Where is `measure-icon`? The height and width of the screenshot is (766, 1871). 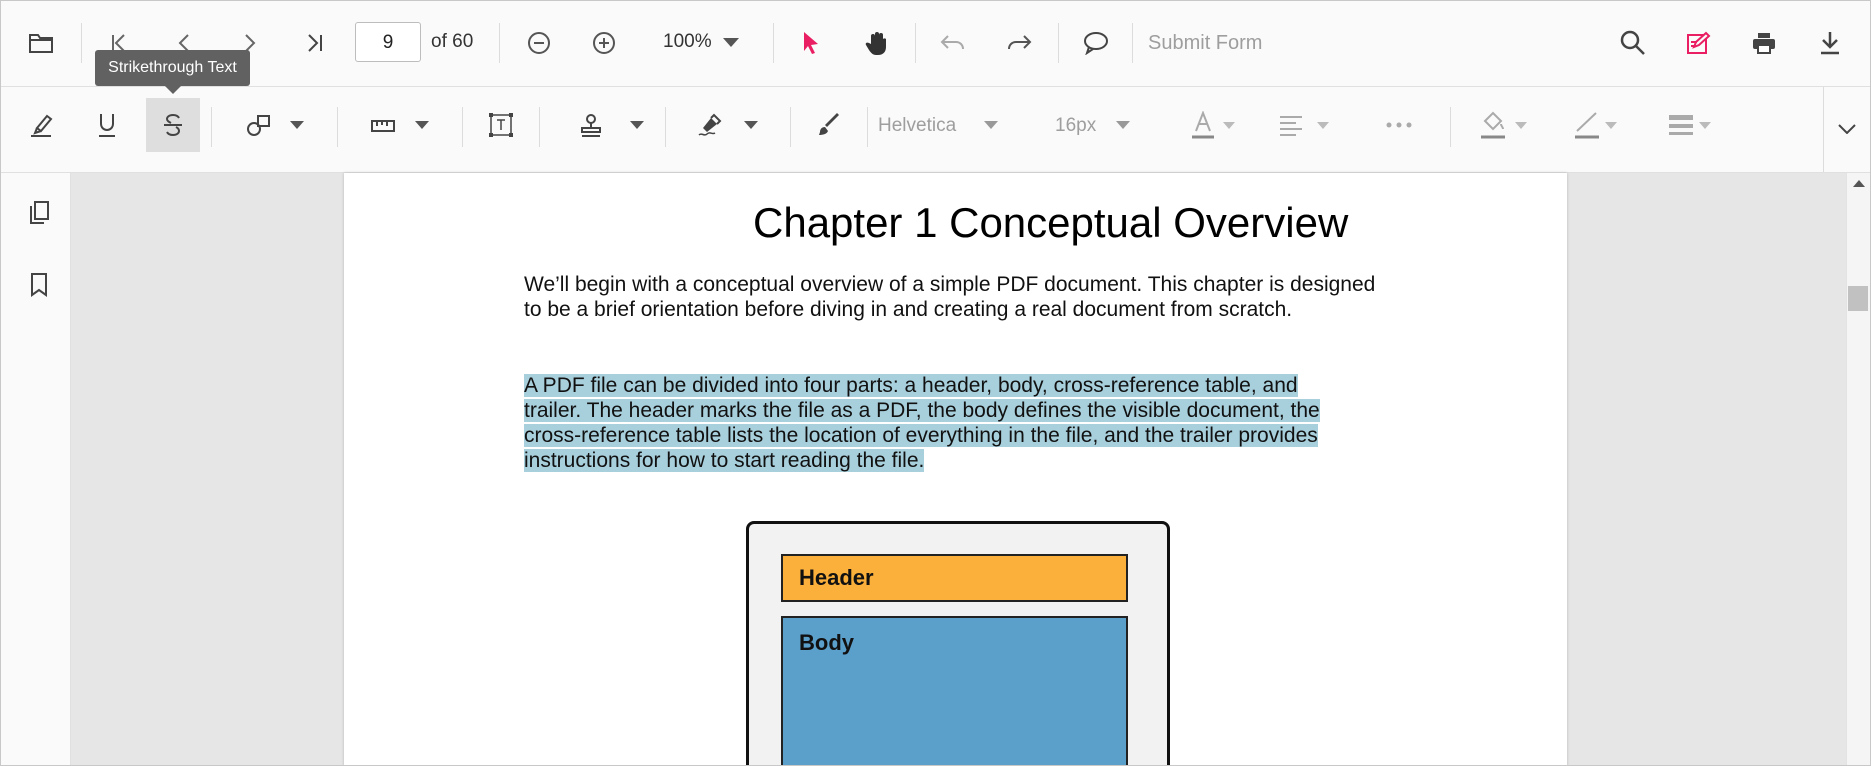 measure-icon is located at coordinates (383, 125).